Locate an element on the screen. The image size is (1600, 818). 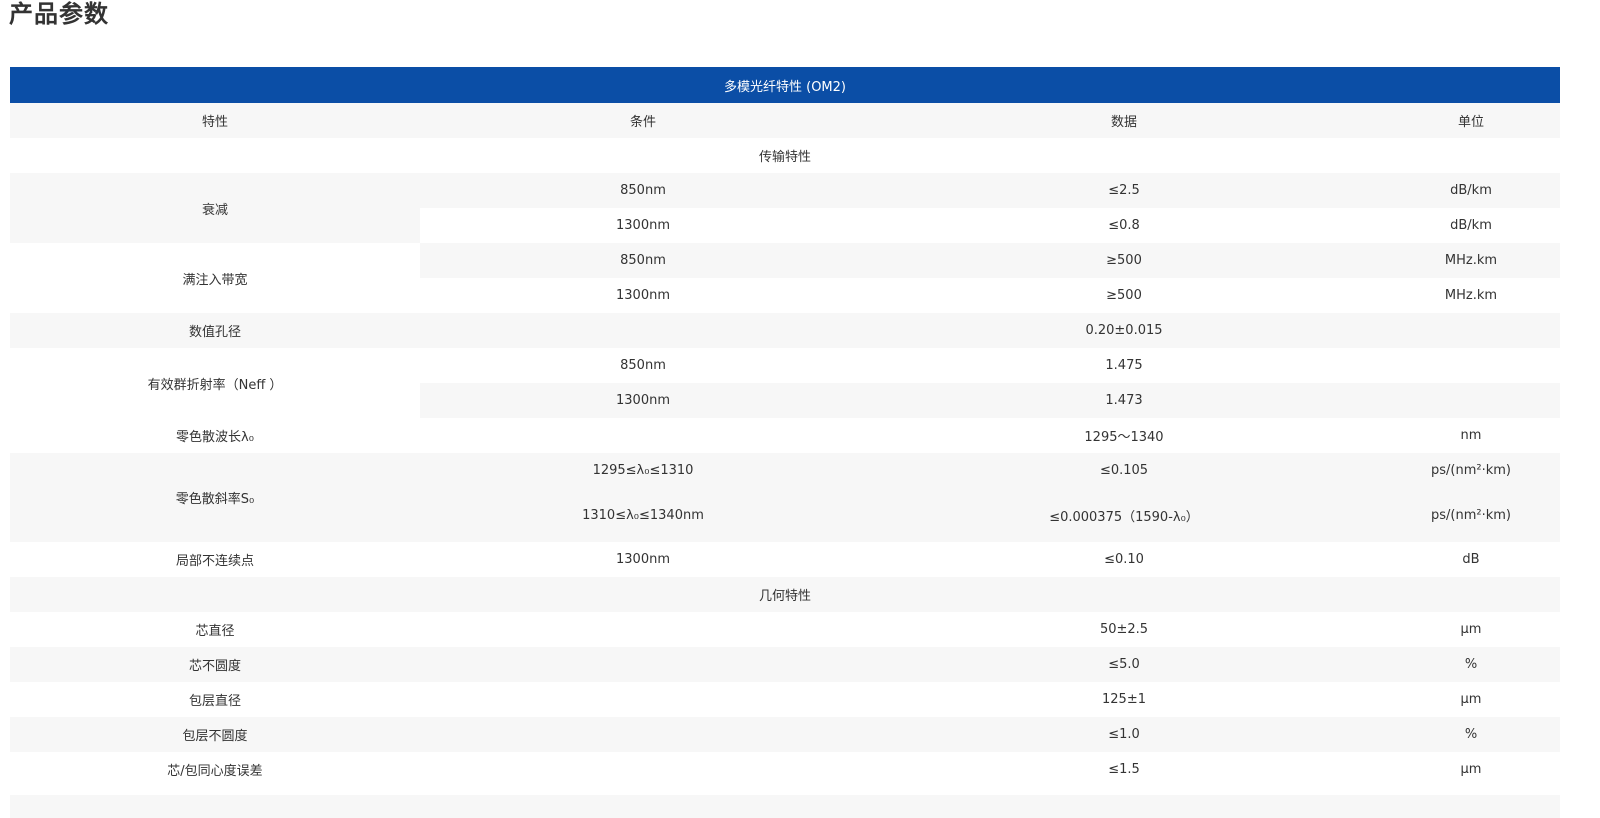
cladding-diameter-value: 125±1 is located at coordinates (1124, 699).